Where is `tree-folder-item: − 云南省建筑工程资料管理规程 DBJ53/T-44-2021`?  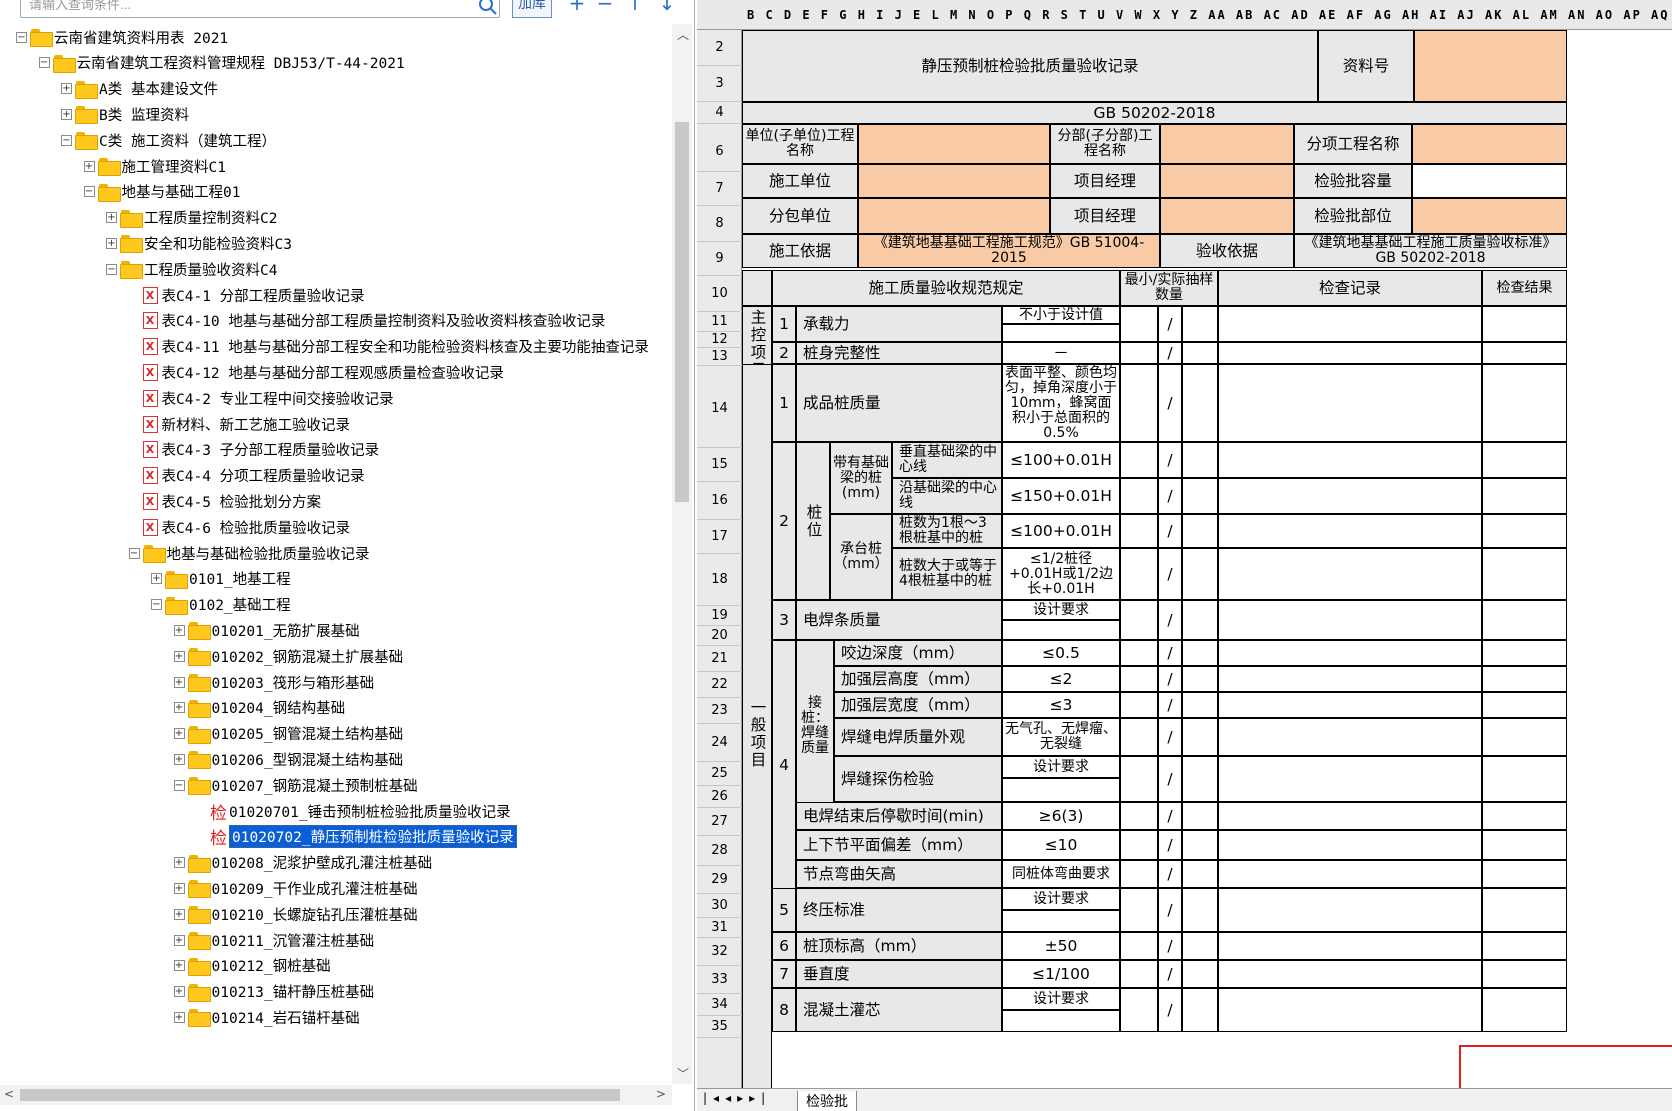 tree-folder-item: − 云南省建筑工程资料管理规程 DBJ53/T-44-2021 is located at coordinates (221, 63).